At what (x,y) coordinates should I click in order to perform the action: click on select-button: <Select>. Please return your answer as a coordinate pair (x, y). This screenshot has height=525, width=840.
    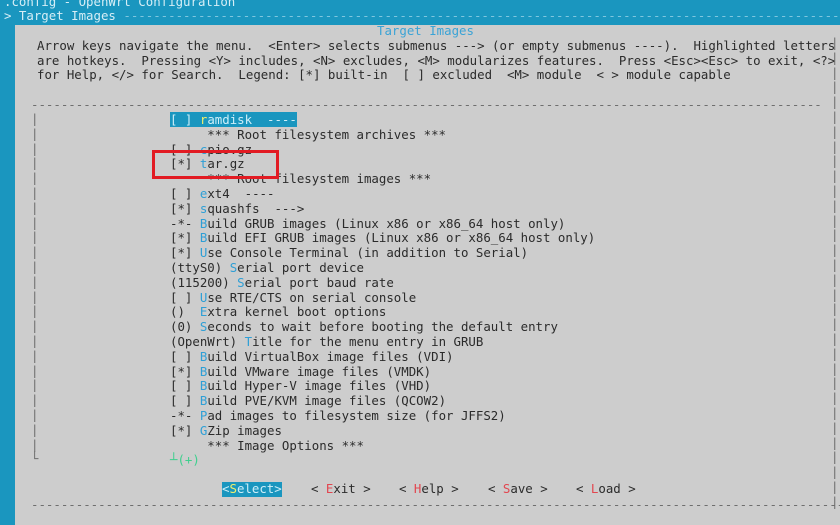
    Looking at the image, I should click on (252, 489).